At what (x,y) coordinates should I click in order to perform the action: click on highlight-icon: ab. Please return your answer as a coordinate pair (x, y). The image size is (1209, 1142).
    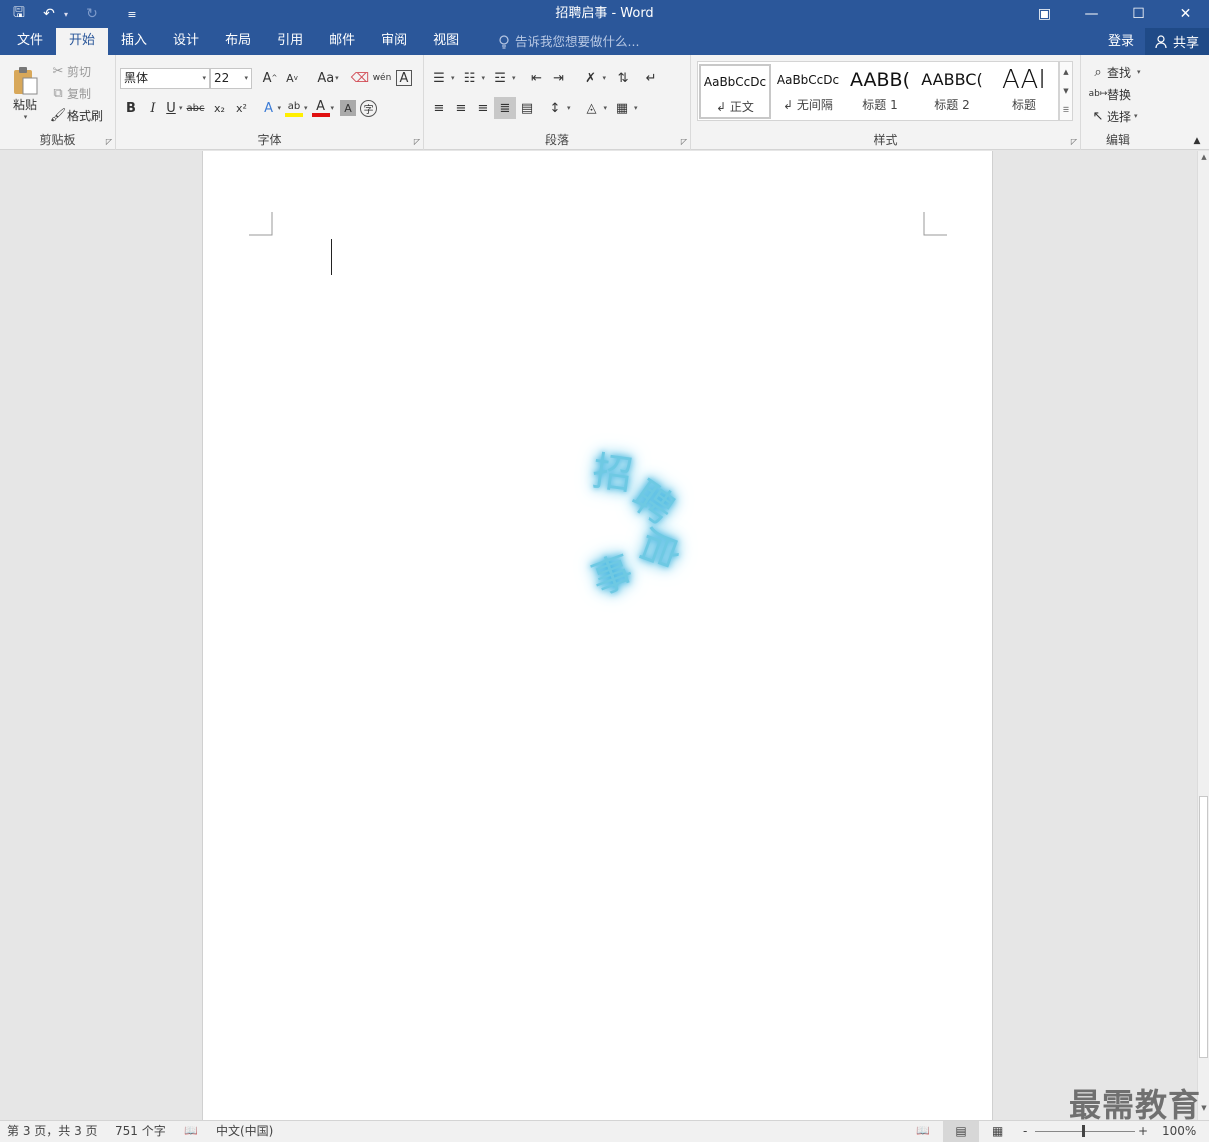
    Looking at the image, I should click on (294, 108).